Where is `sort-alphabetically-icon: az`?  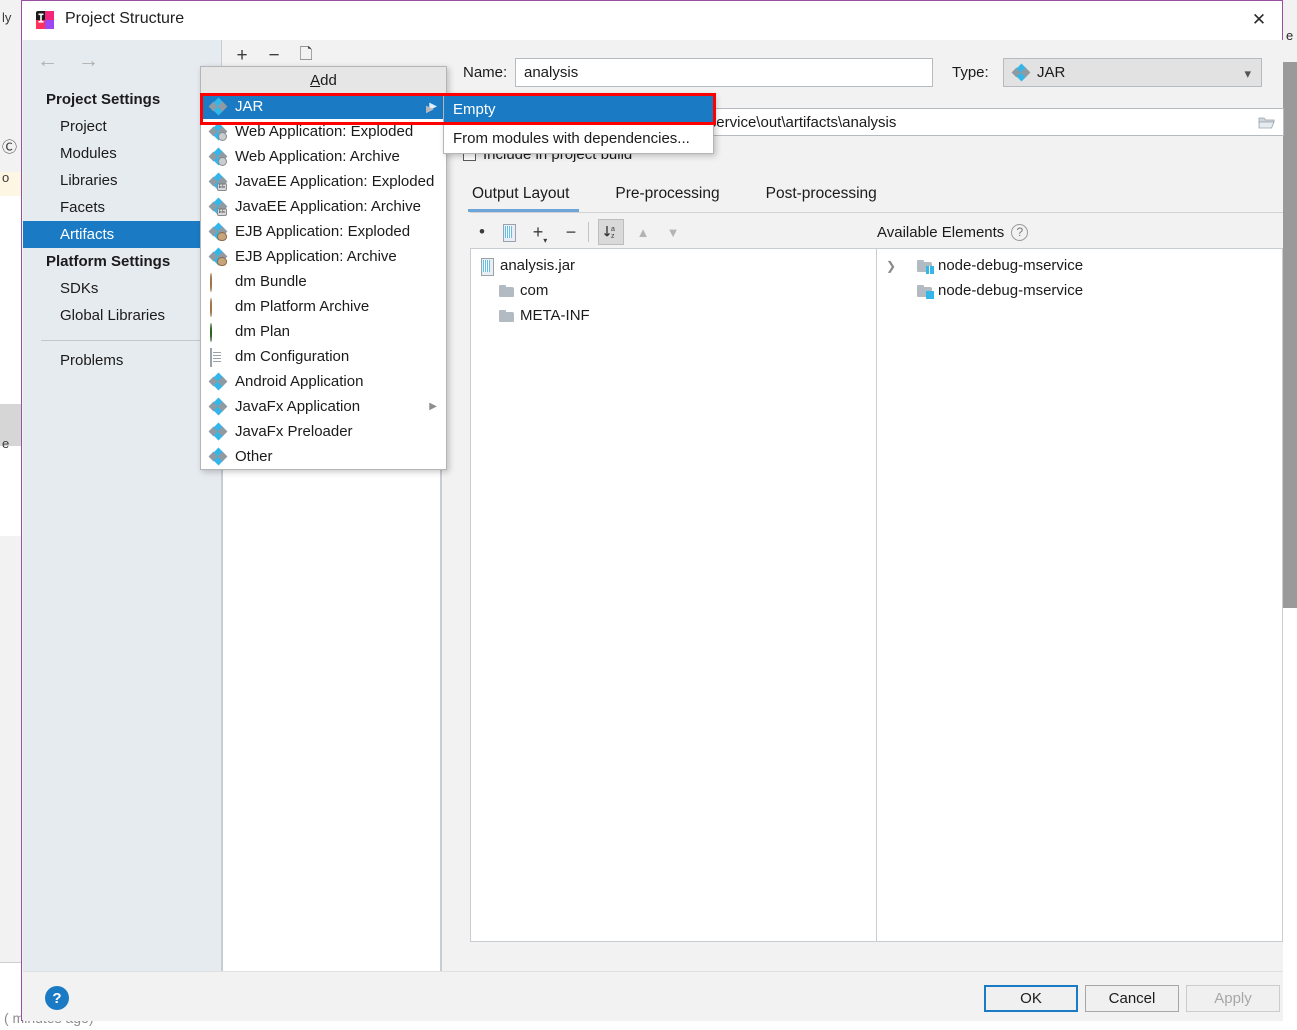 sort-alphabetically-icon: az is located at coordinates (611, 232).